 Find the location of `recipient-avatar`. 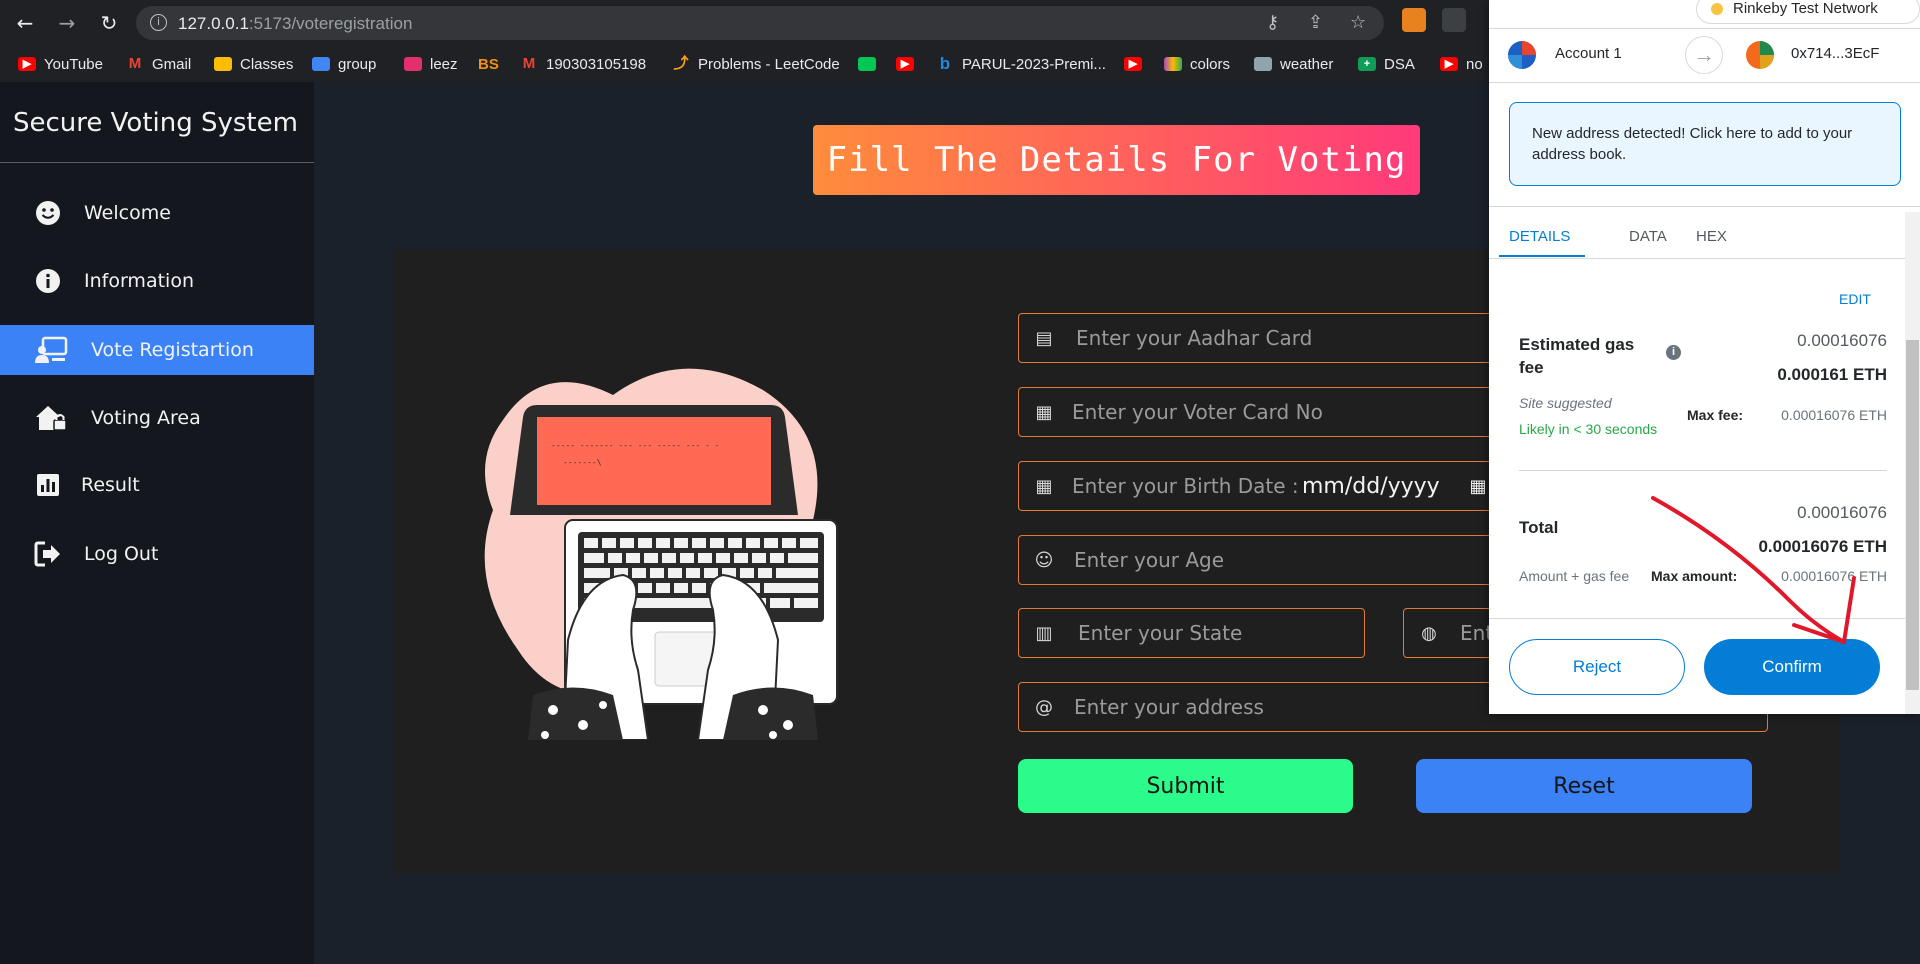

recipient-avatar is located at coordinates (1760, 55).